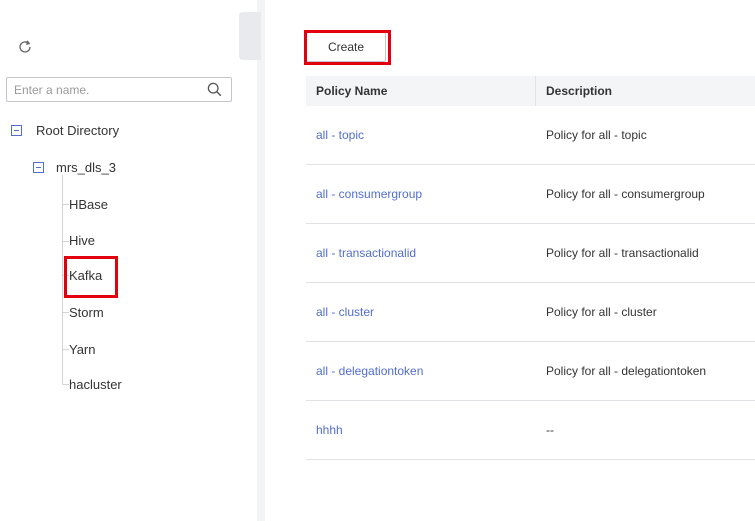 Image resolution: width=755 pixels, height=521 pixels. What do you see at coordinates (345, 312) in the screenshot?
I see `policy-name-link: all - cluster` at bounding box center [345, 312].